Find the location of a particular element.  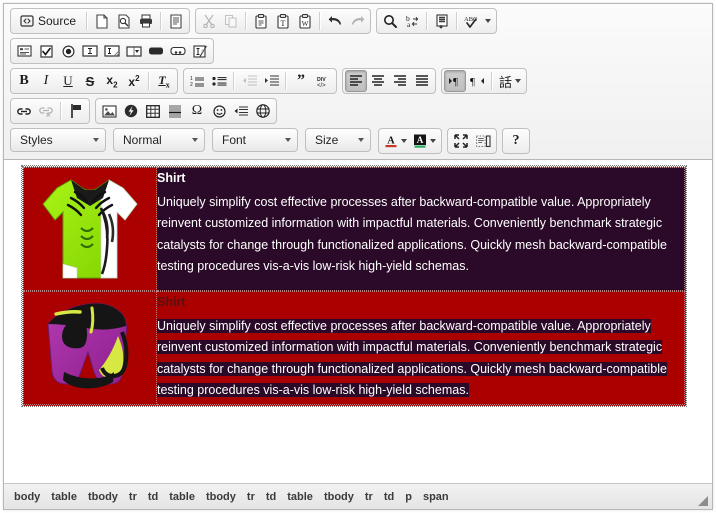

maximize-button is located at coordinates (461, 141).